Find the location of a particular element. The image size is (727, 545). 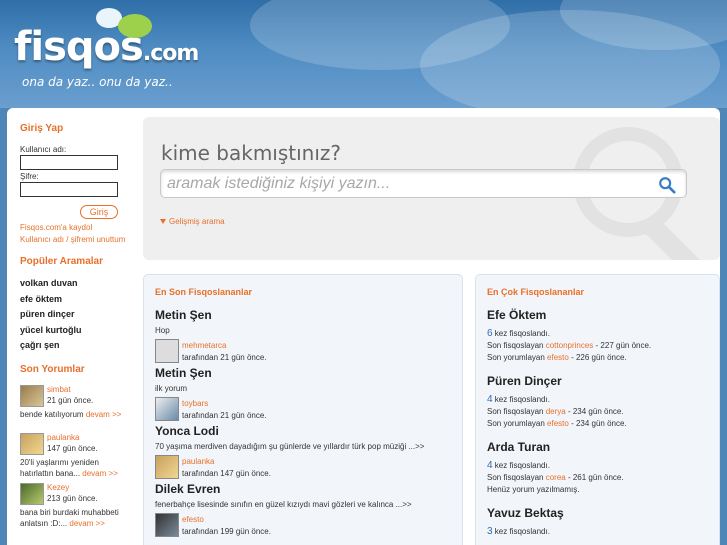

forgot-password-link: Kullanıcı adı / şifremi unuttum is located at coordinates (72, 239).